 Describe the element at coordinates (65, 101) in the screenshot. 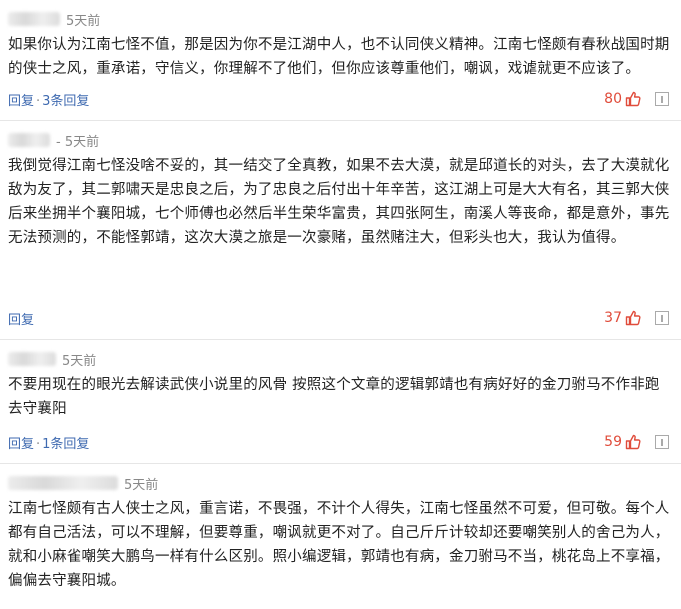

I see `reply-count: 3条回复` at that location.